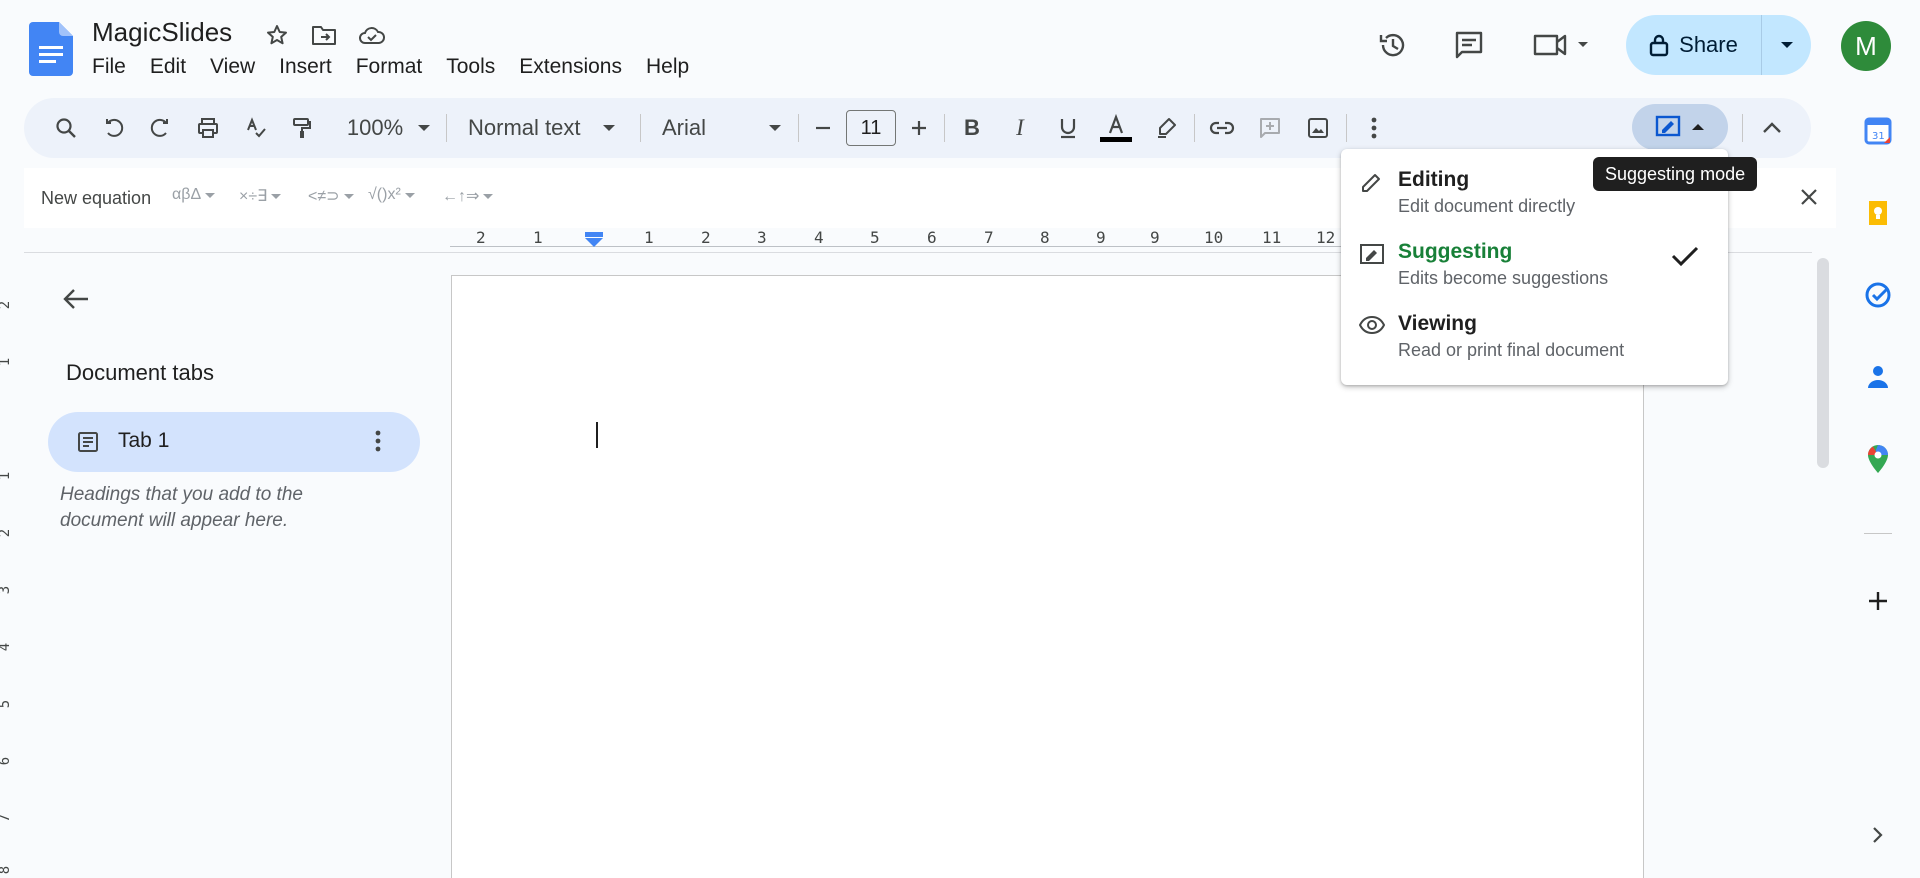 This screenshot has width=1920, height=878. What do you see at coordinates (384, 194) in the screenshot?
I see `eq-group-label: √()x²` at bounding box center [384, 194].